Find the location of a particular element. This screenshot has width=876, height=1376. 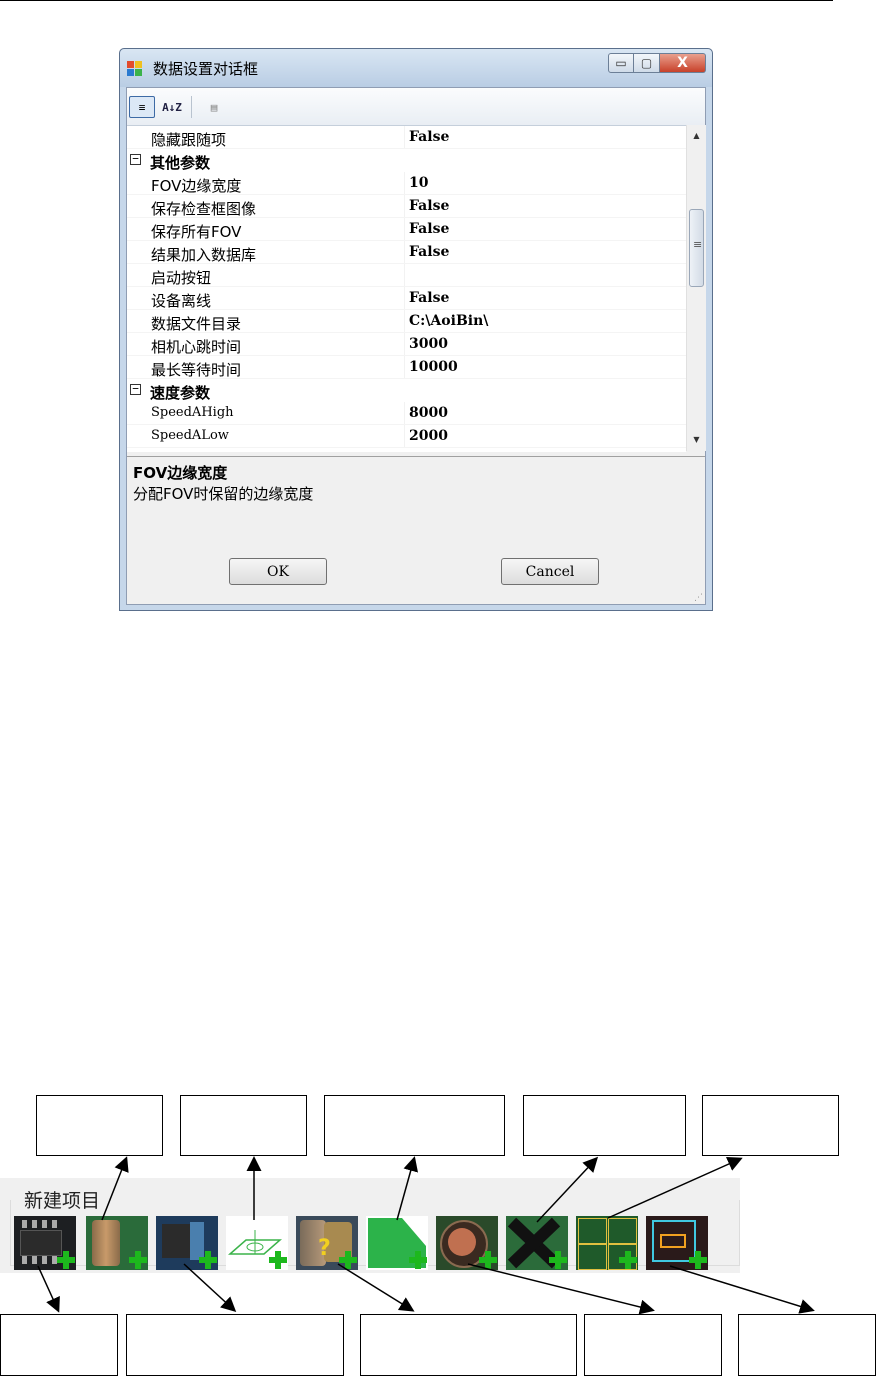

callout-arrows is located at coordinates (426, 1235).